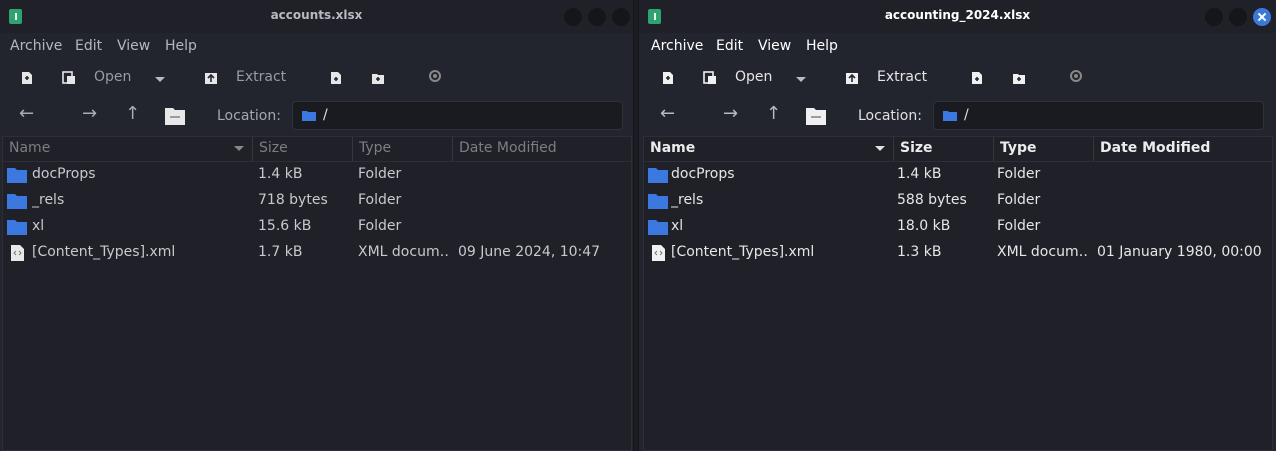  I want to click on table-row: _rels 588 bytes Folder, so click(958, 201).